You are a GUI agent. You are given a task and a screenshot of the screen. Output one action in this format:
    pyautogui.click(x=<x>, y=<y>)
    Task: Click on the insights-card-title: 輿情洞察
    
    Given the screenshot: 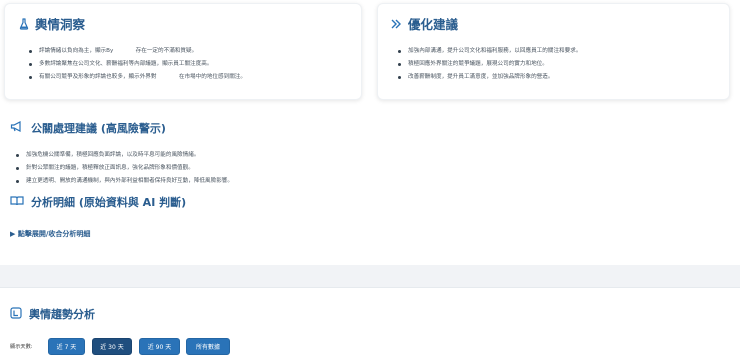 What is the action you would take?
    pyautogui.click(x=52, y=23)
    